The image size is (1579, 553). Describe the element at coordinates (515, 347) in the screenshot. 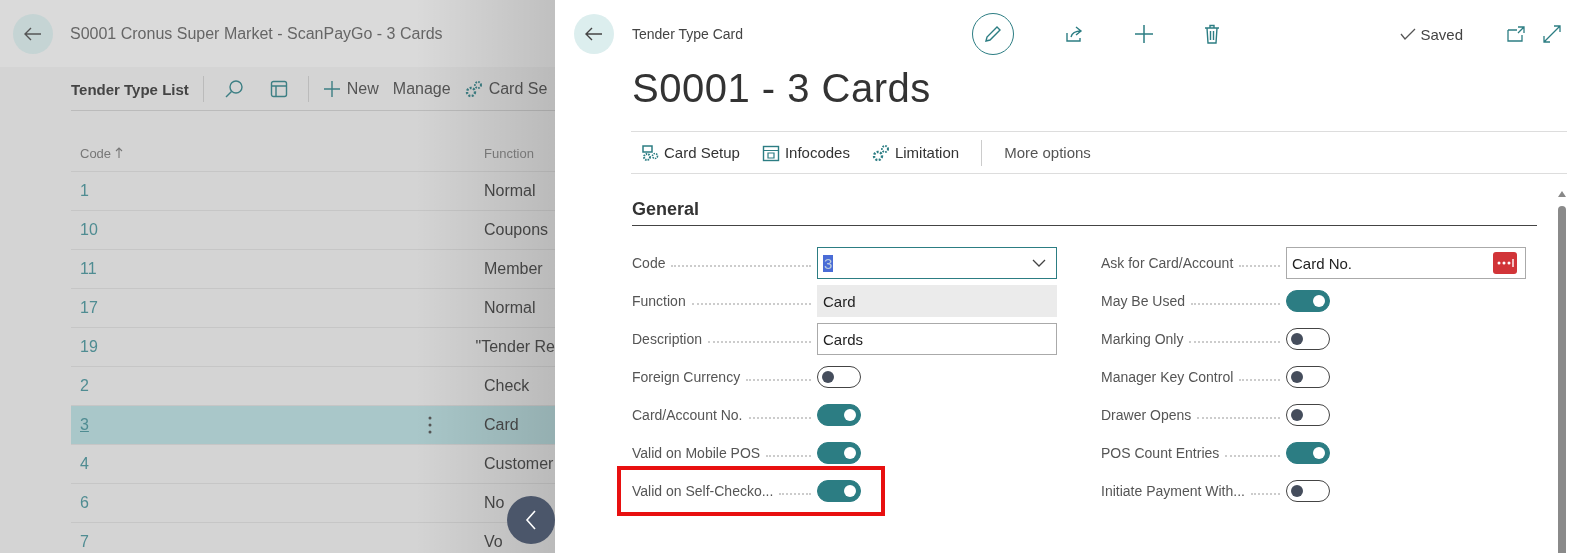

I see `table-cell: "Tender Re` at that location.